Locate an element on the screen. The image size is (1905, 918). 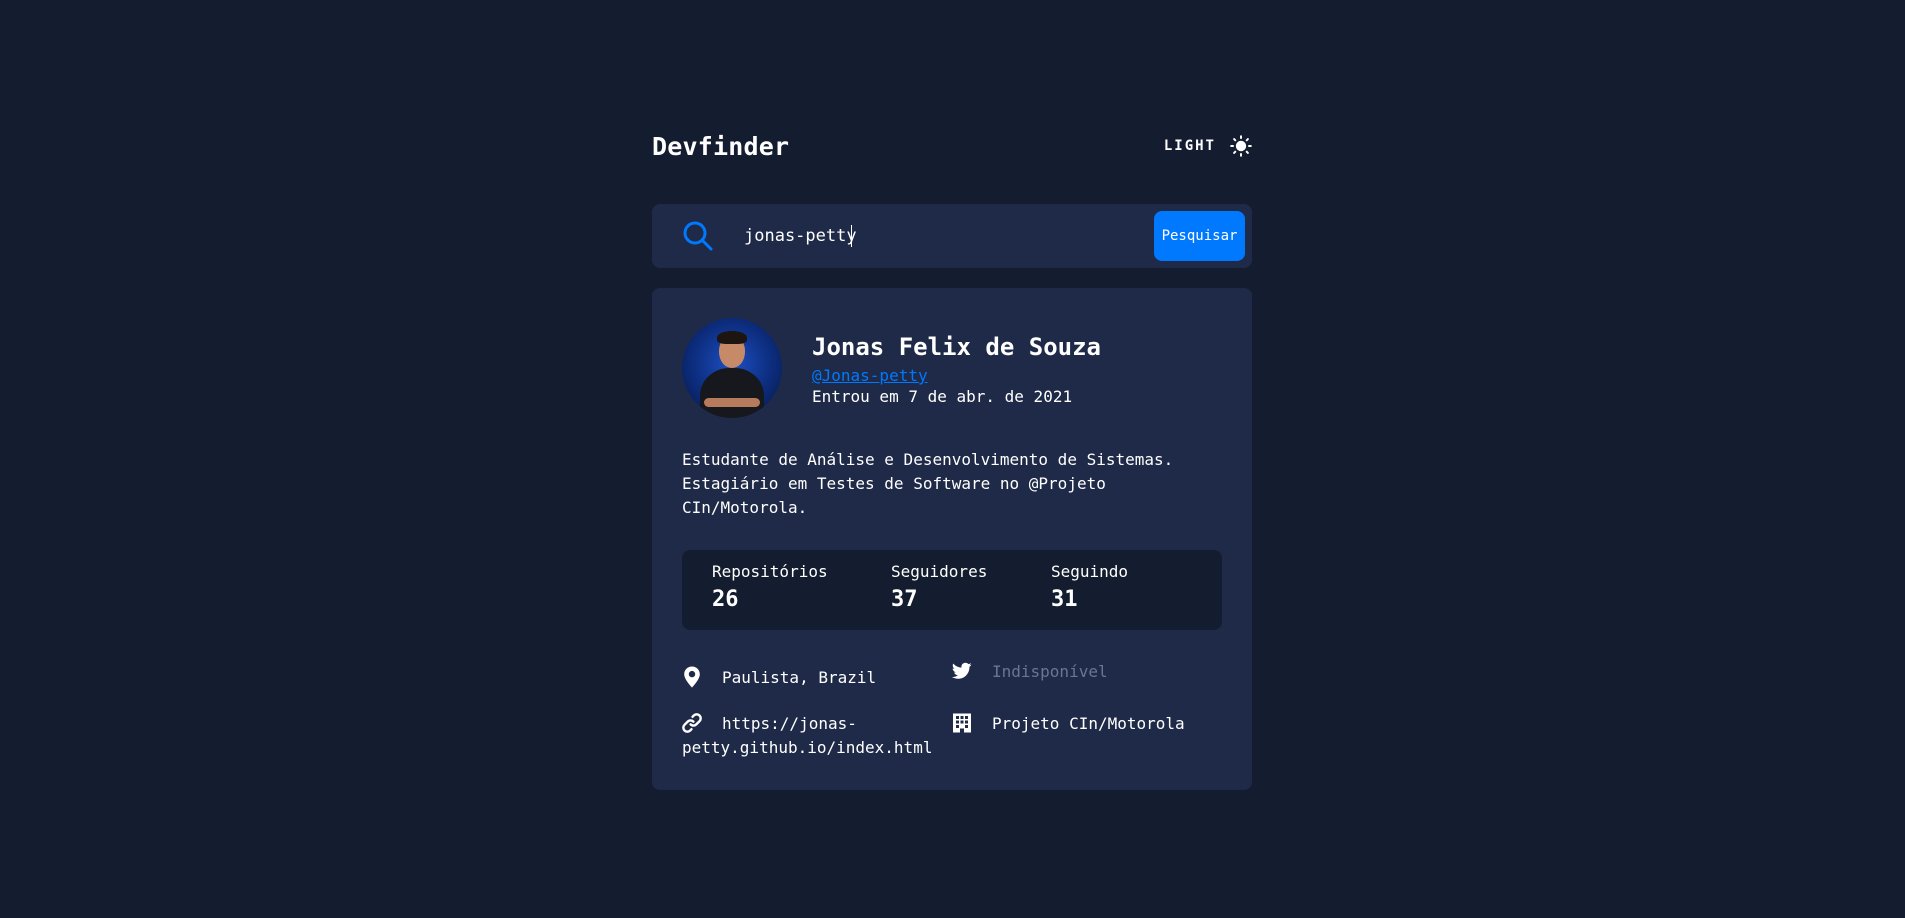
location-pin-icon is located at coordinates (692, 677).